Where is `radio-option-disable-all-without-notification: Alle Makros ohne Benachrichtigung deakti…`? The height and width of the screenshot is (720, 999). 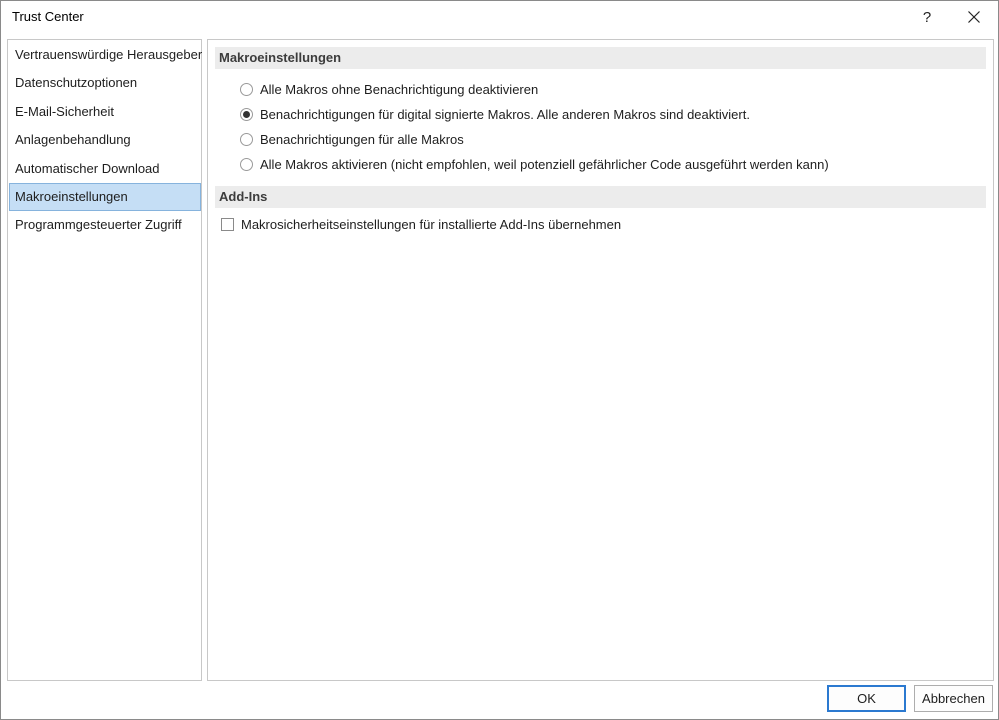 radio-option-disable-all-without-notification: Alle Makros ohne Benachrichtigung deakti… is located at coordinates (389, 89).